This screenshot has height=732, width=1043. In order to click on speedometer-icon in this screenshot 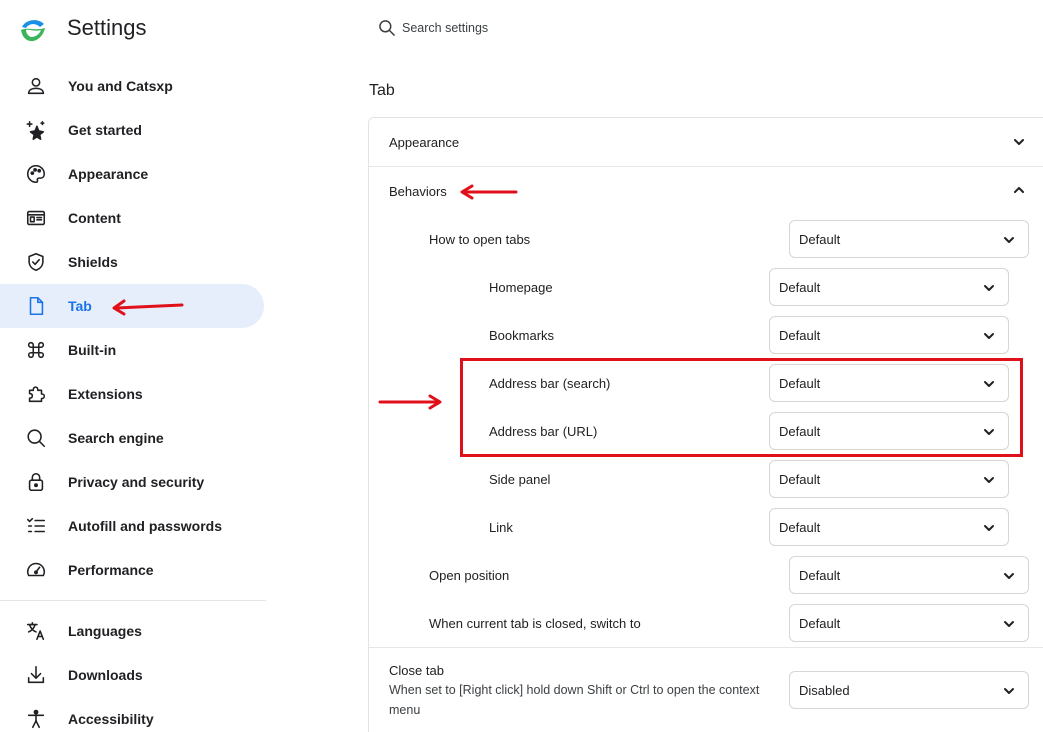, I will do `click(36, 570)`.